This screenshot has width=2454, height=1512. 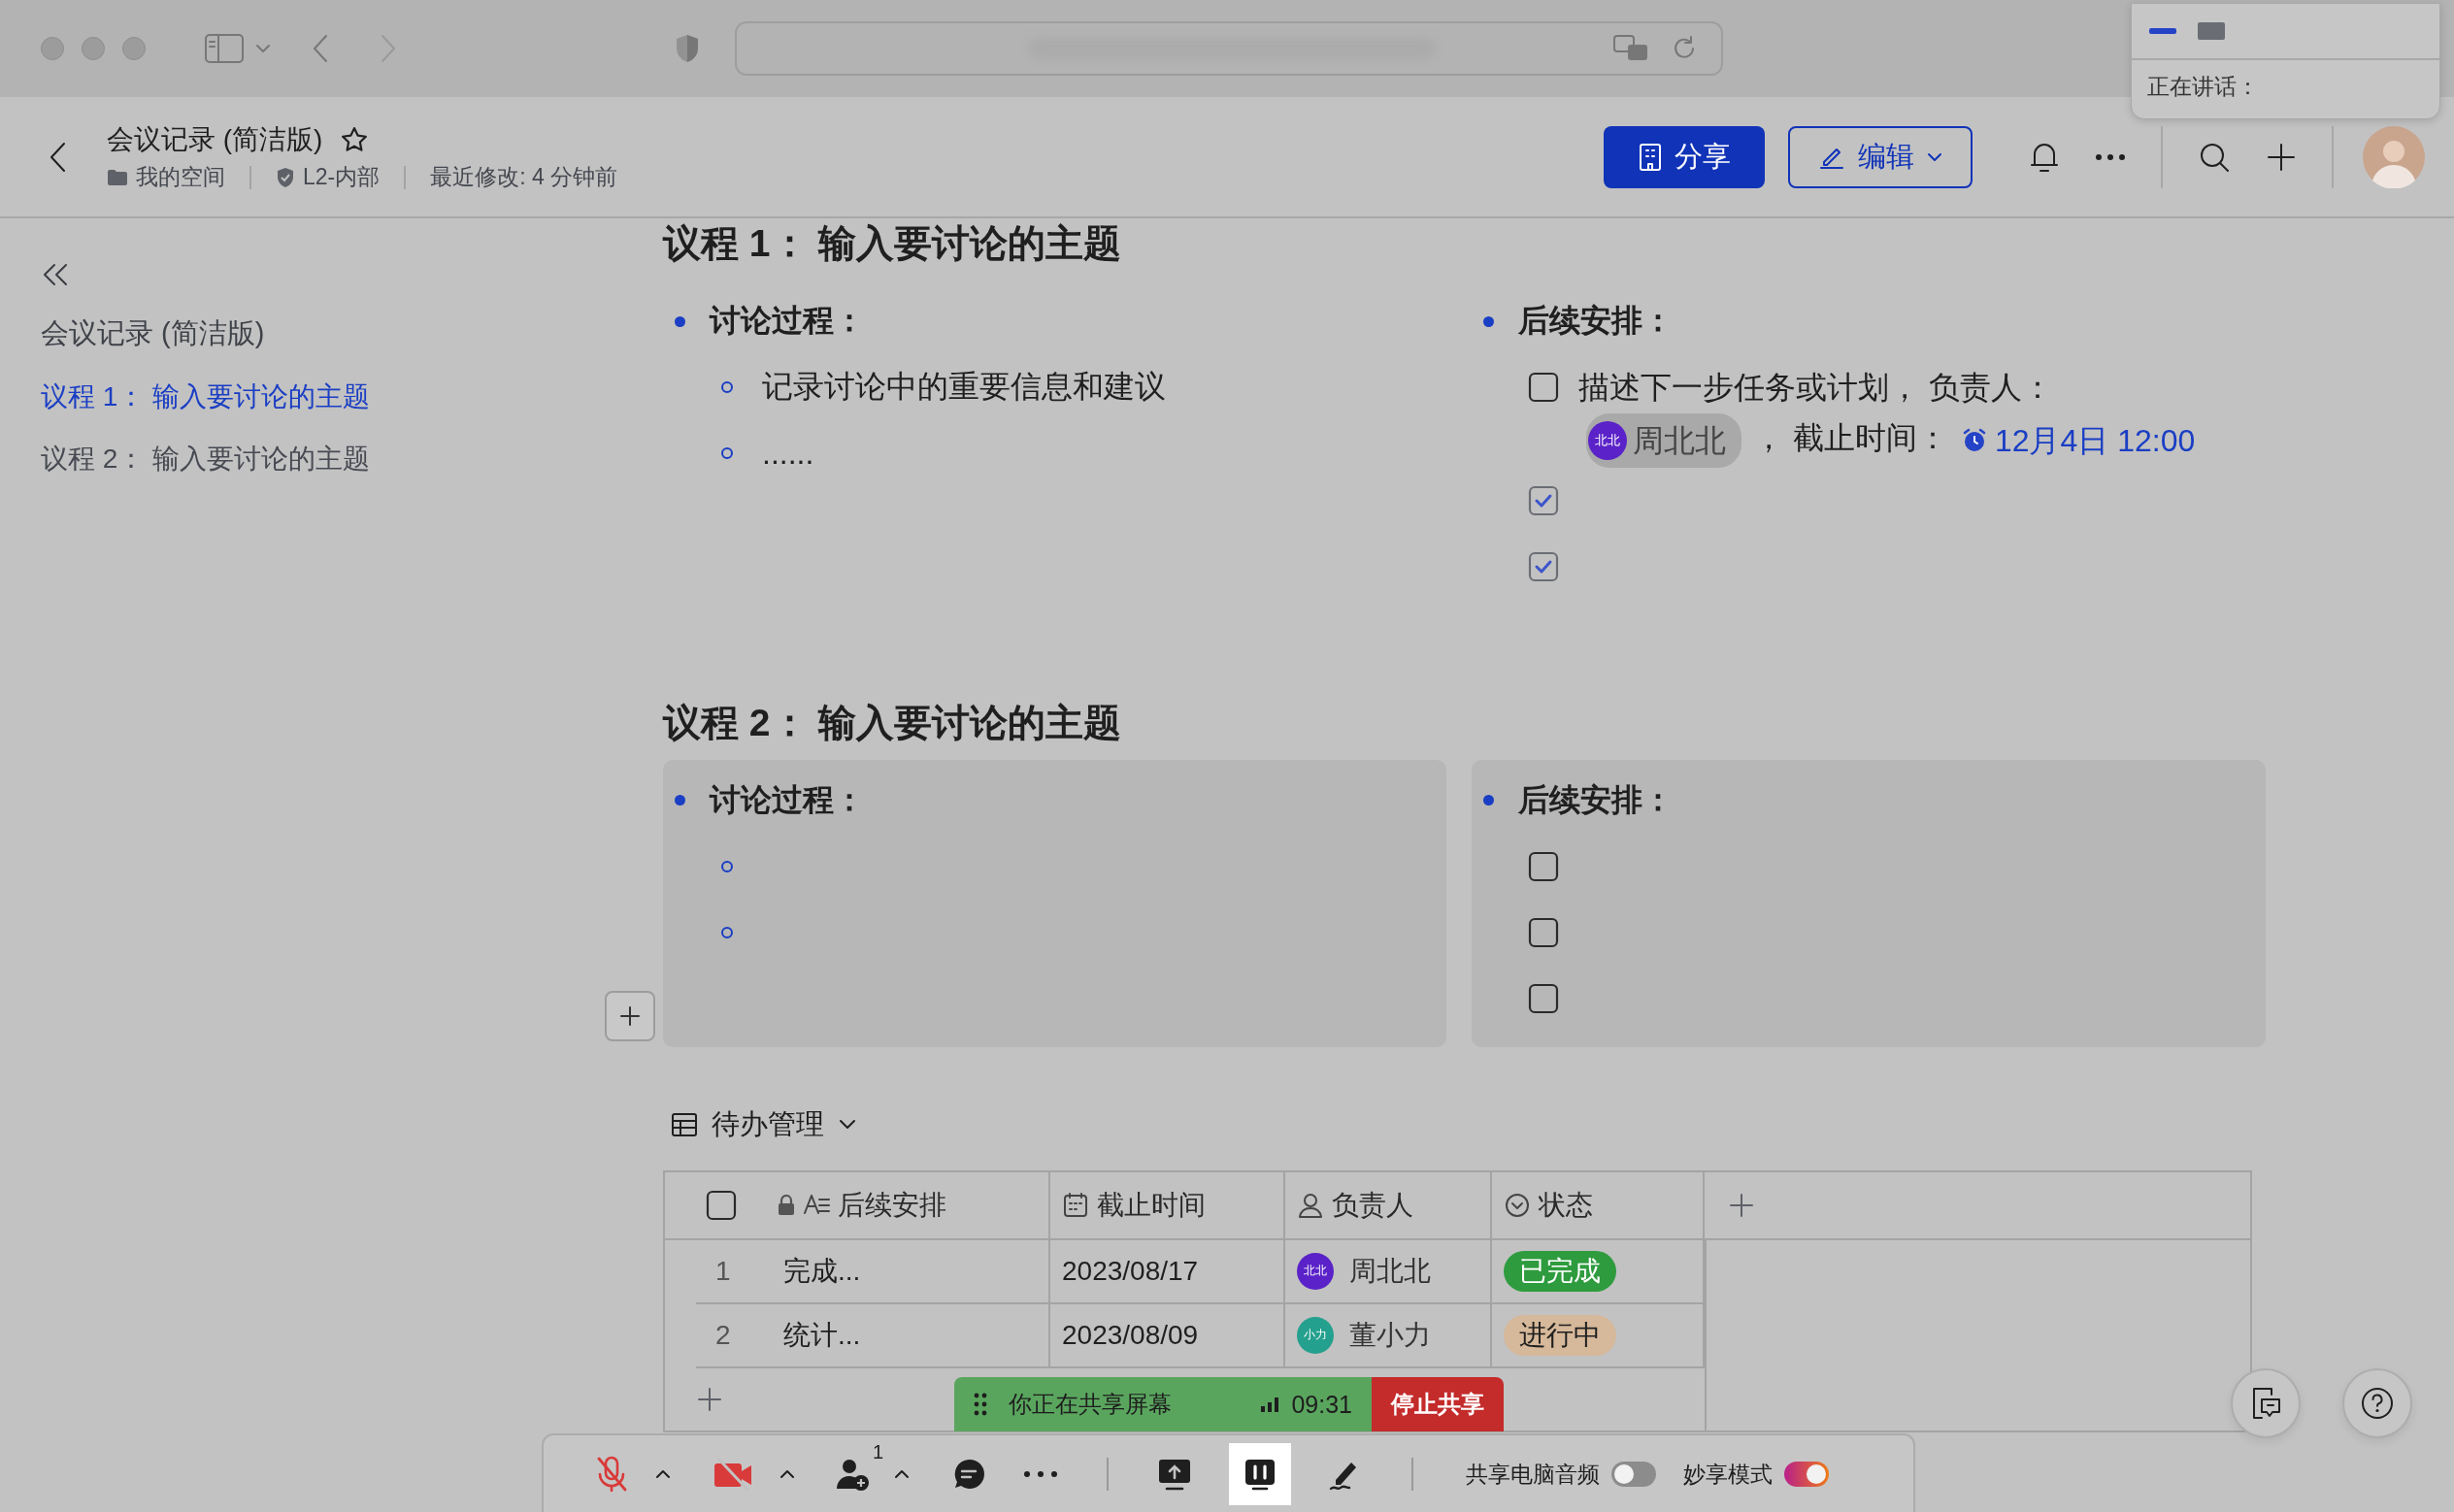 I want to click on column-header: 后续安排, so click(x=892, y=1205).